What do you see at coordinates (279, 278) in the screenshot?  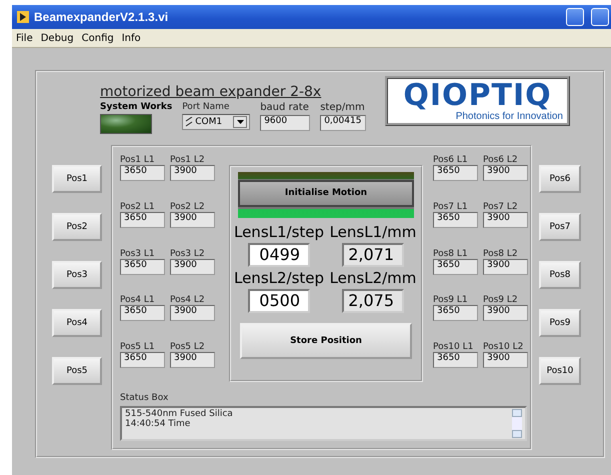 I see `lens-label: LensL2/step` at bounding box center [279, 278].